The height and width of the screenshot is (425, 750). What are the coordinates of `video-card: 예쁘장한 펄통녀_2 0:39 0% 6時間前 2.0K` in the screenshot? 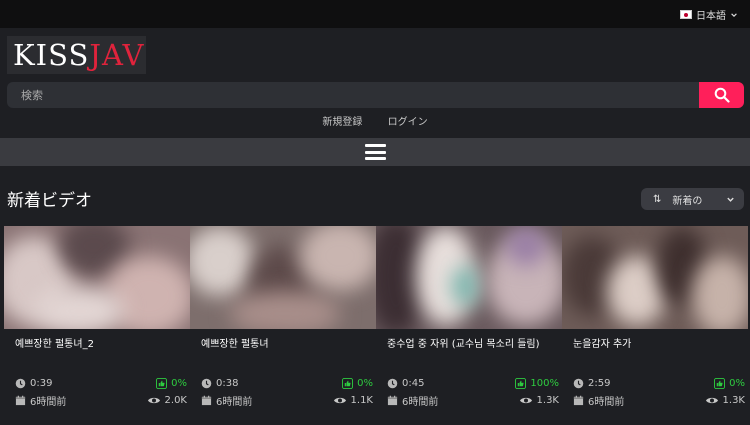 It's located at (97, 325).